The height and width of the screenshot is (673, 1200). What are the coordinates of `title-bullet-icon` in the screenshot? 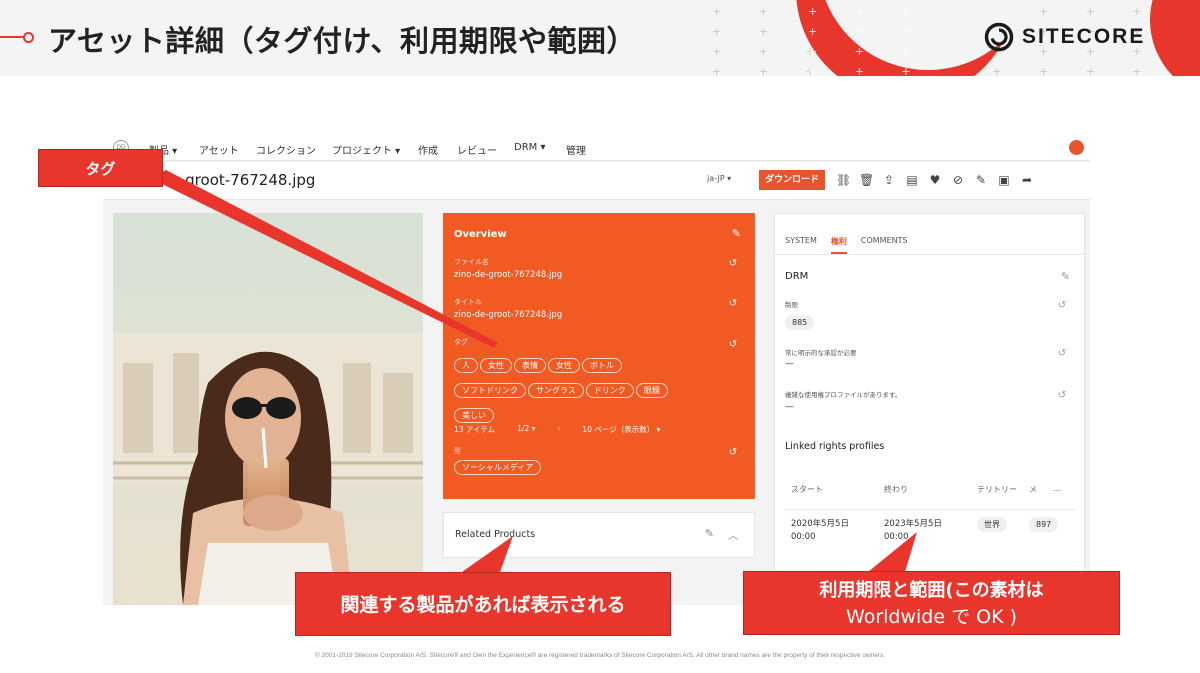 It's located at (17, 37).